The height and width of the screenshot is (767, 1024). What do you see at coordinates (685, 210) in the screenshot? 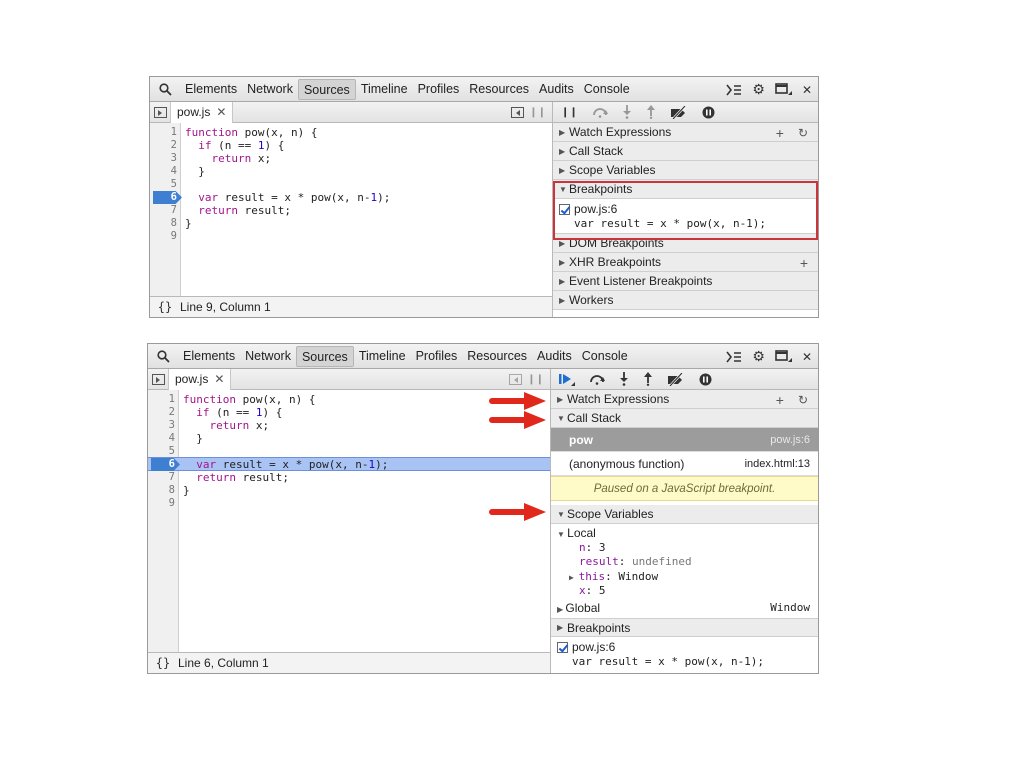
I see `breakpoints-highlight-box` at bounding box center [685, 210].